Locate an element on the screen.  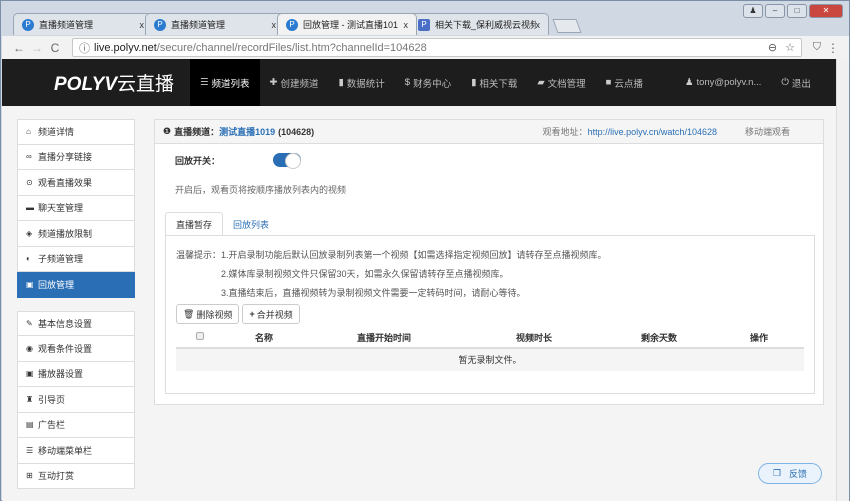
play-circle-icon: ⊙ is located at coordinates (29, 182).